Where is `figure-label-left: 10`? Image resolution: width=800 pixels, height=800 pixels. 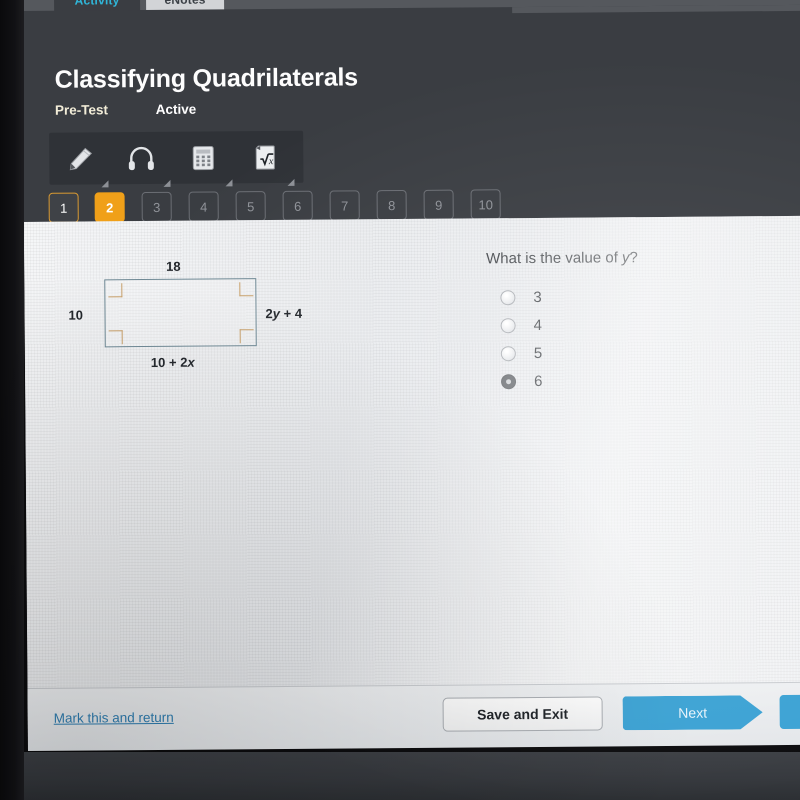
figure-label-left: 10 is located at coordinates (76, 315).